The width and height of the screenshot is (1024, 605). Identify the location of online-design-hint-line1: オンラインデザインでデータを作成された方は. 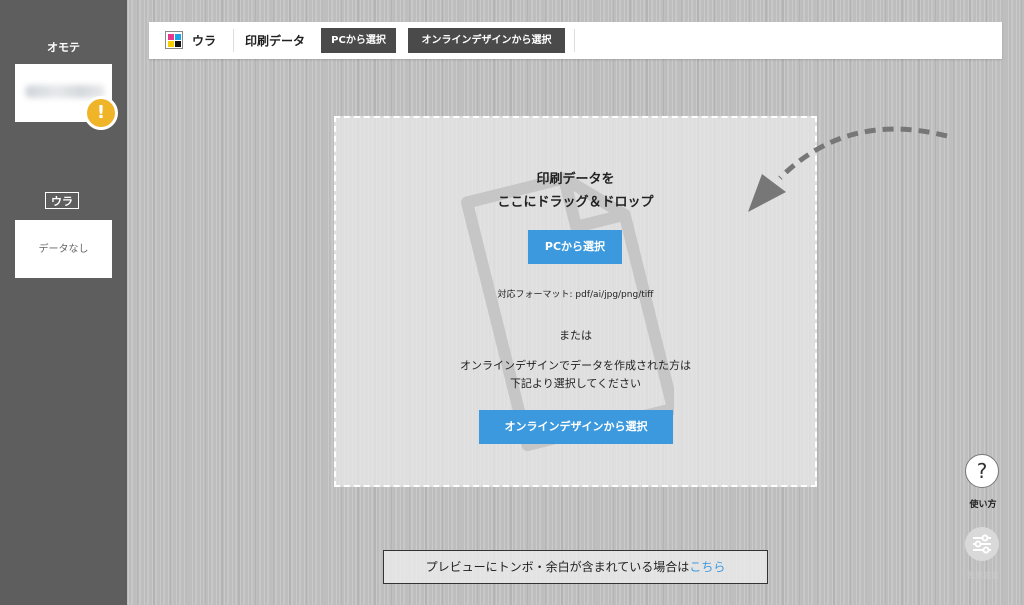
(575, 365).